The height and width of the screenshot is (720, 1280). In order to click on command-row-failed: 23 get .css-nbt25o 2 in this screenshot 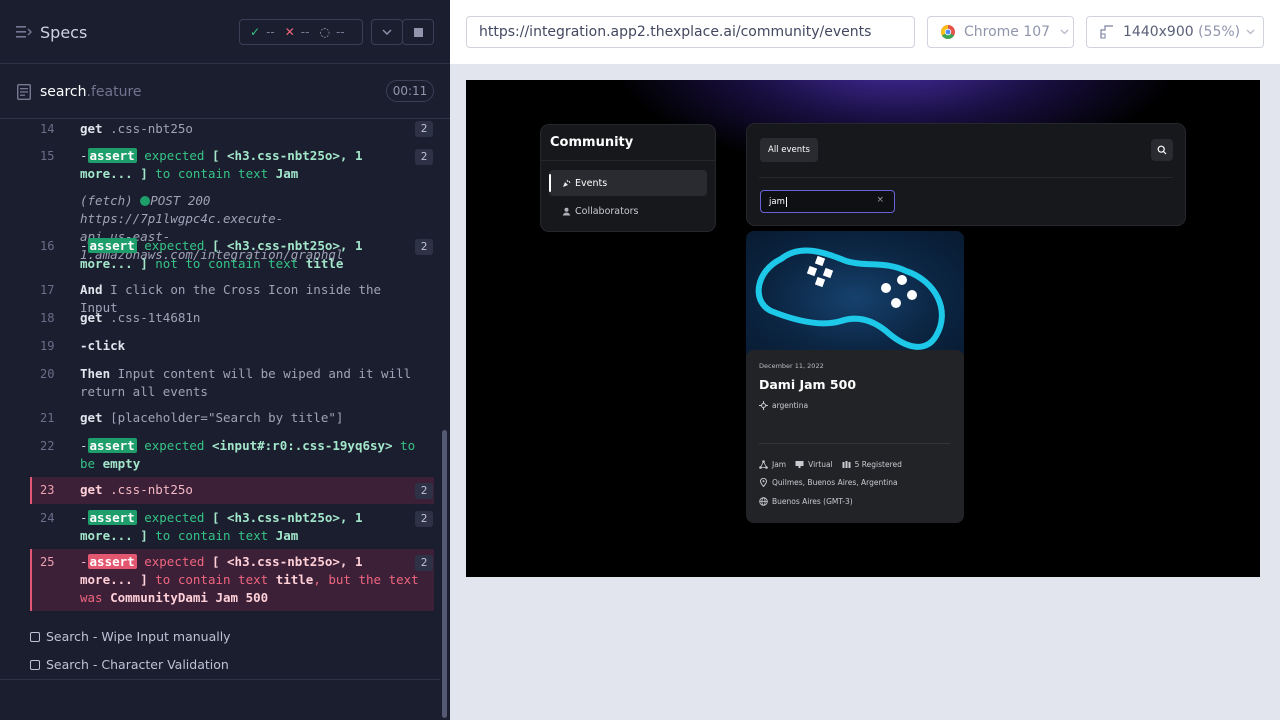, I will do `click(232, 490)`.